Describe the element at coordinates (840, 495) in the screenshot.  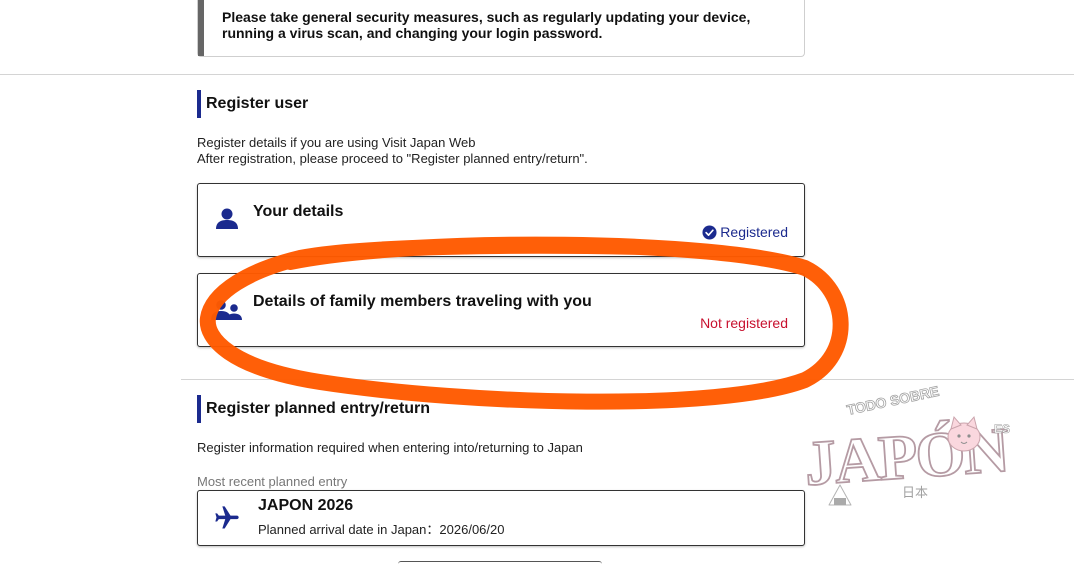
I see `onigiri-mascot-icon` at that location.